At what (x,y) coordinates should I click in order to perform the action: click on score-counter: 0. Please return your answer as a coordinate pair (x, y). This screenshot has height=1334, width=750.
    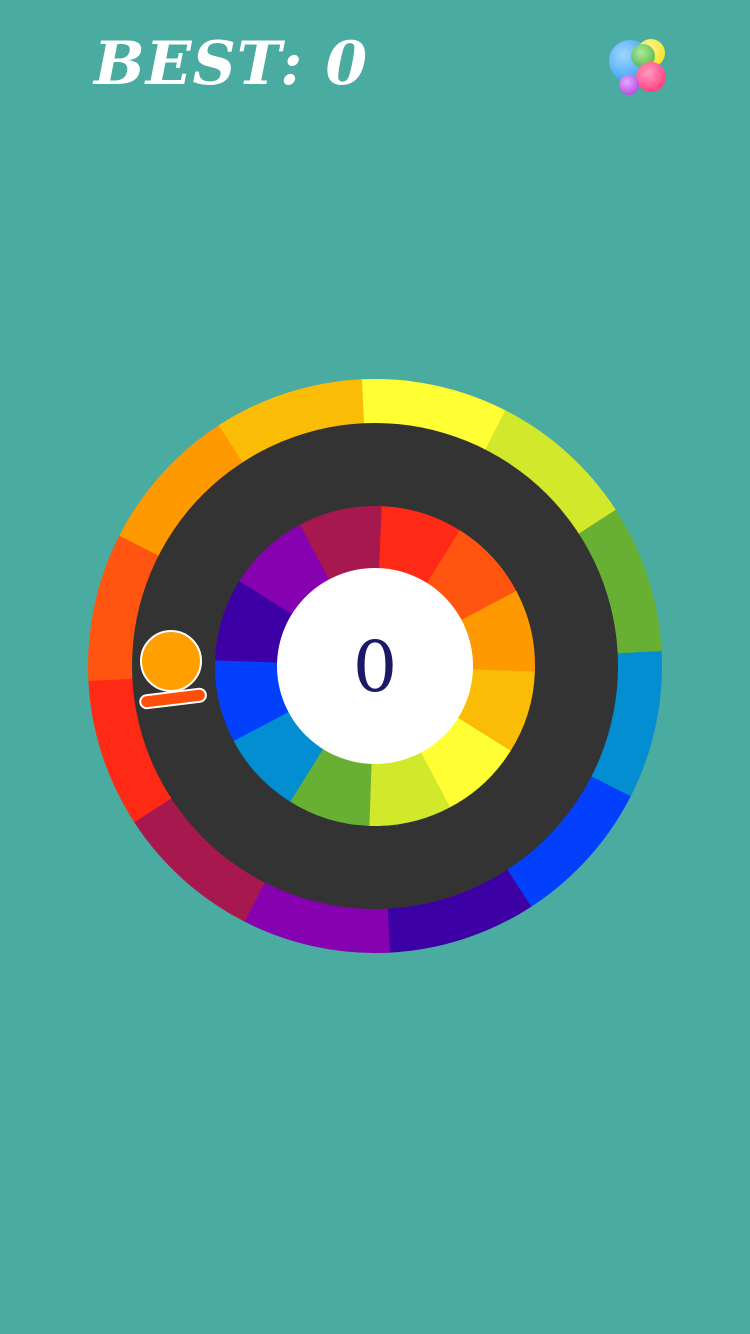
    Looking at the image, I should click on (375, 667).